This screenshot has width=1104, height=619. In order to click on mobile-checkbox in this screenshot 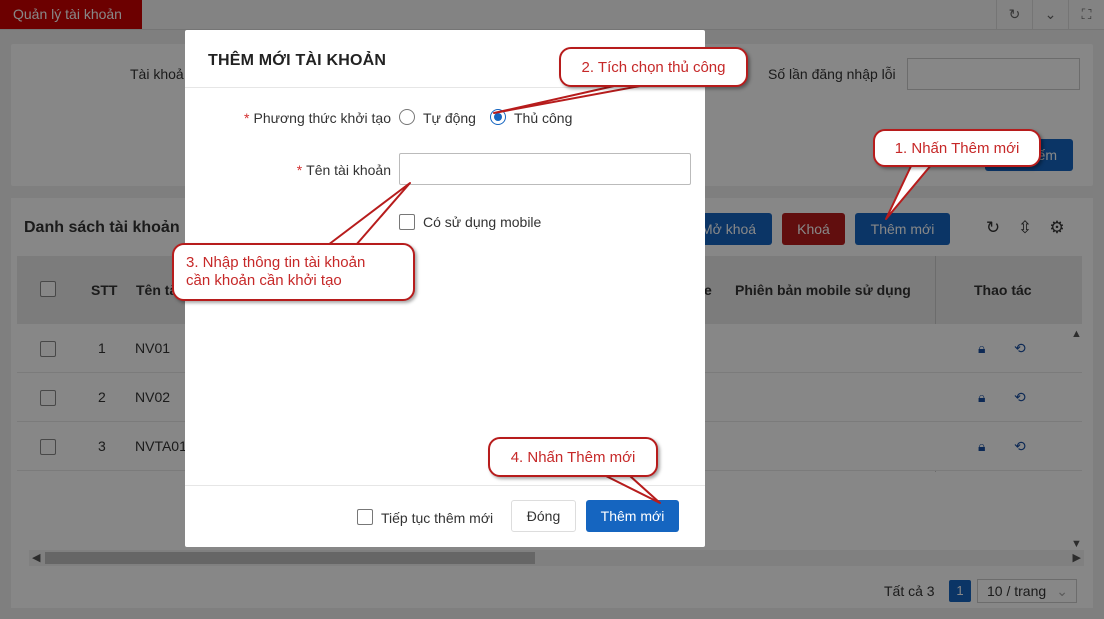, I will do `click(407, 222)`.